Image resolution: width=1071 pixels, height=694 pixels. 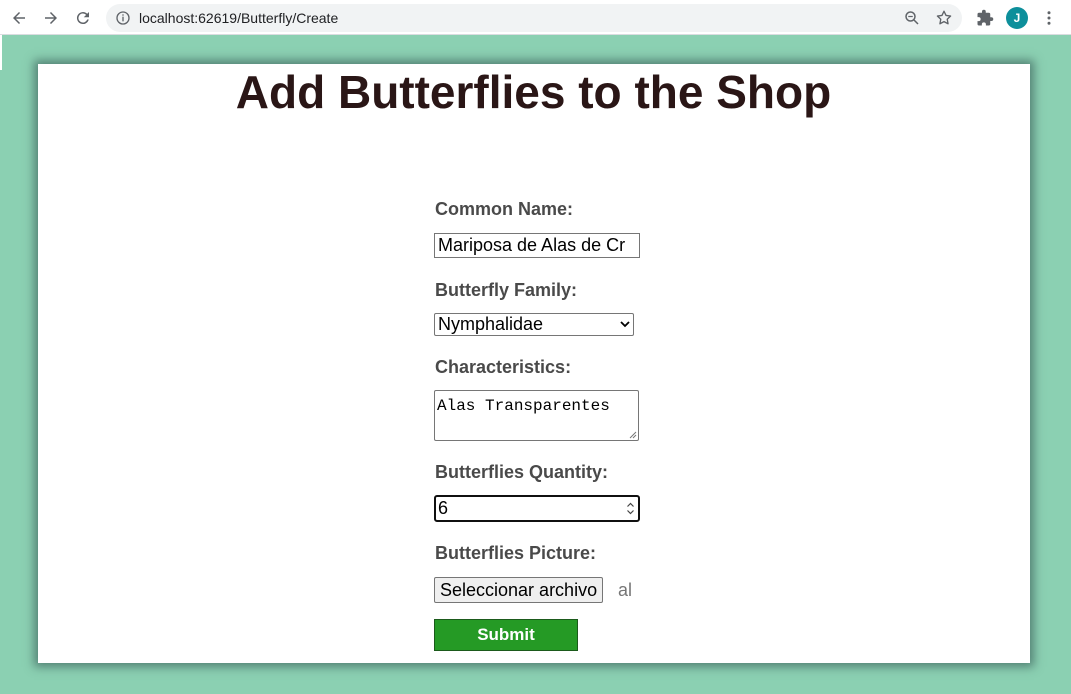 I want to click on characteristics-label: Characteristics:, so click(x=503, y=367).